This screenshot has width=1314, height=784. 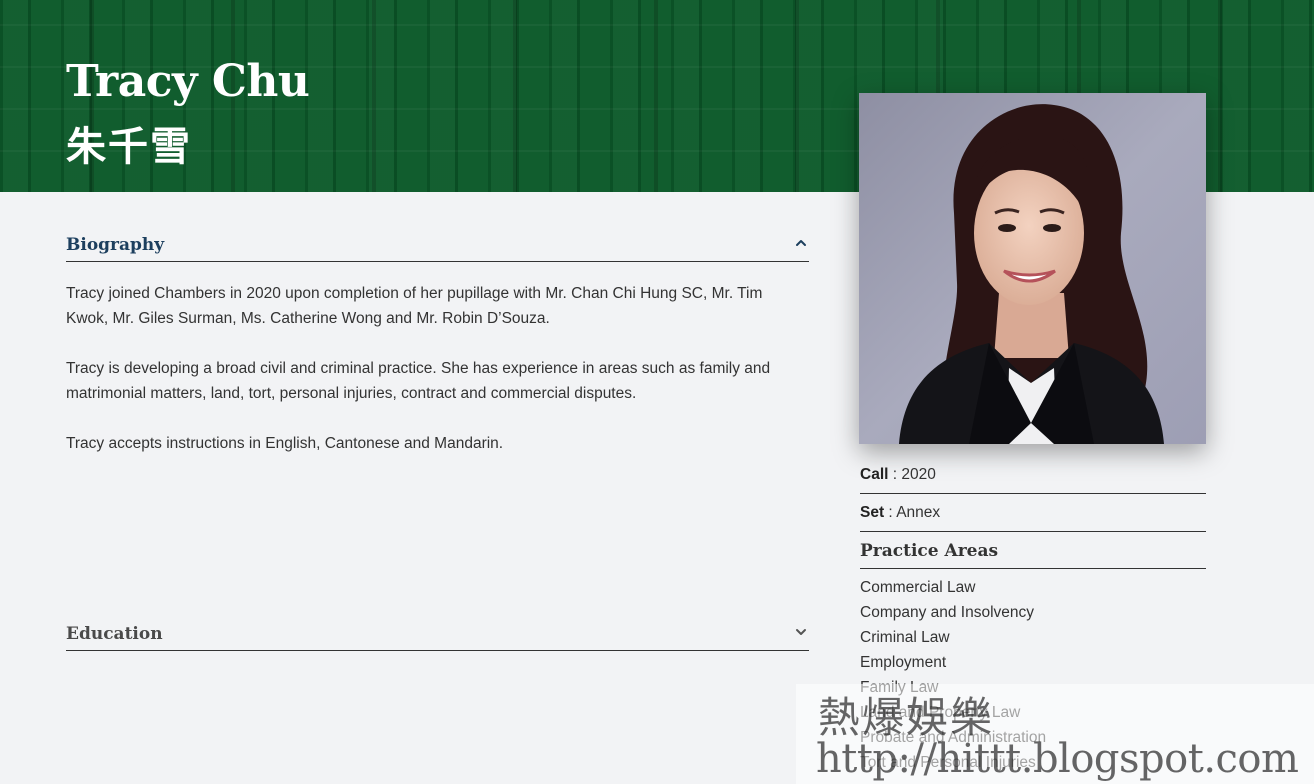 I want to click on practice-area-item: Commercial Law, so click(x=918, y=587).